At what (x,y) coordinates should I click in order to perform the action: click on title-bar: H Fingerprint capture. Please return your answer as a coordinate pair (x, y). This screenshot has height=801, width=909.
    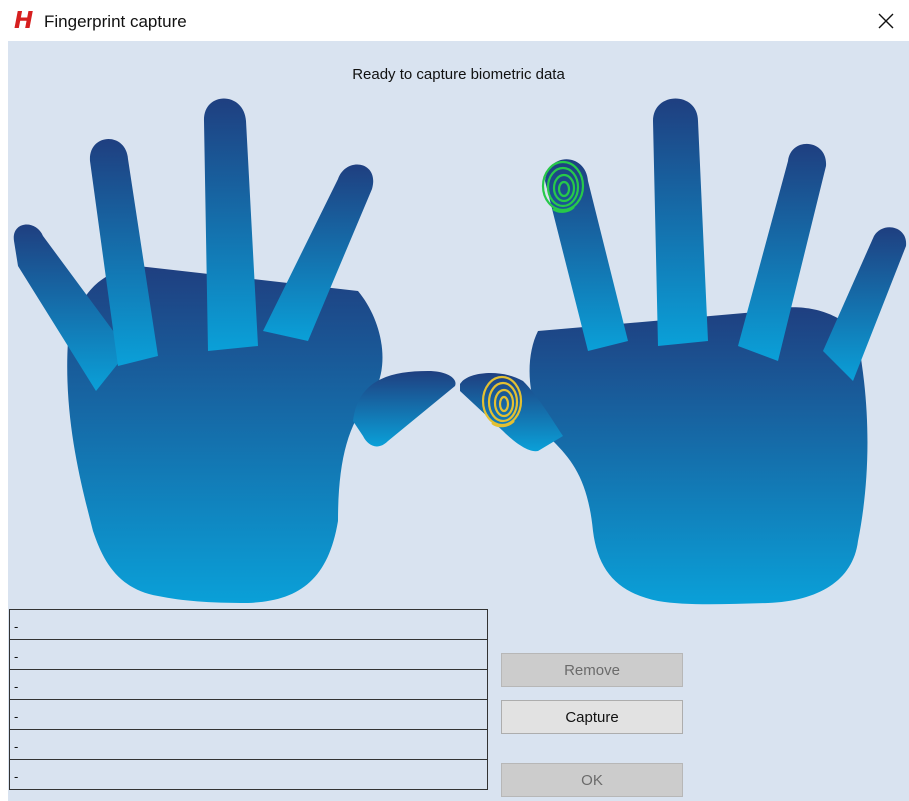
    Looking at the image, I should click on (454, 20).